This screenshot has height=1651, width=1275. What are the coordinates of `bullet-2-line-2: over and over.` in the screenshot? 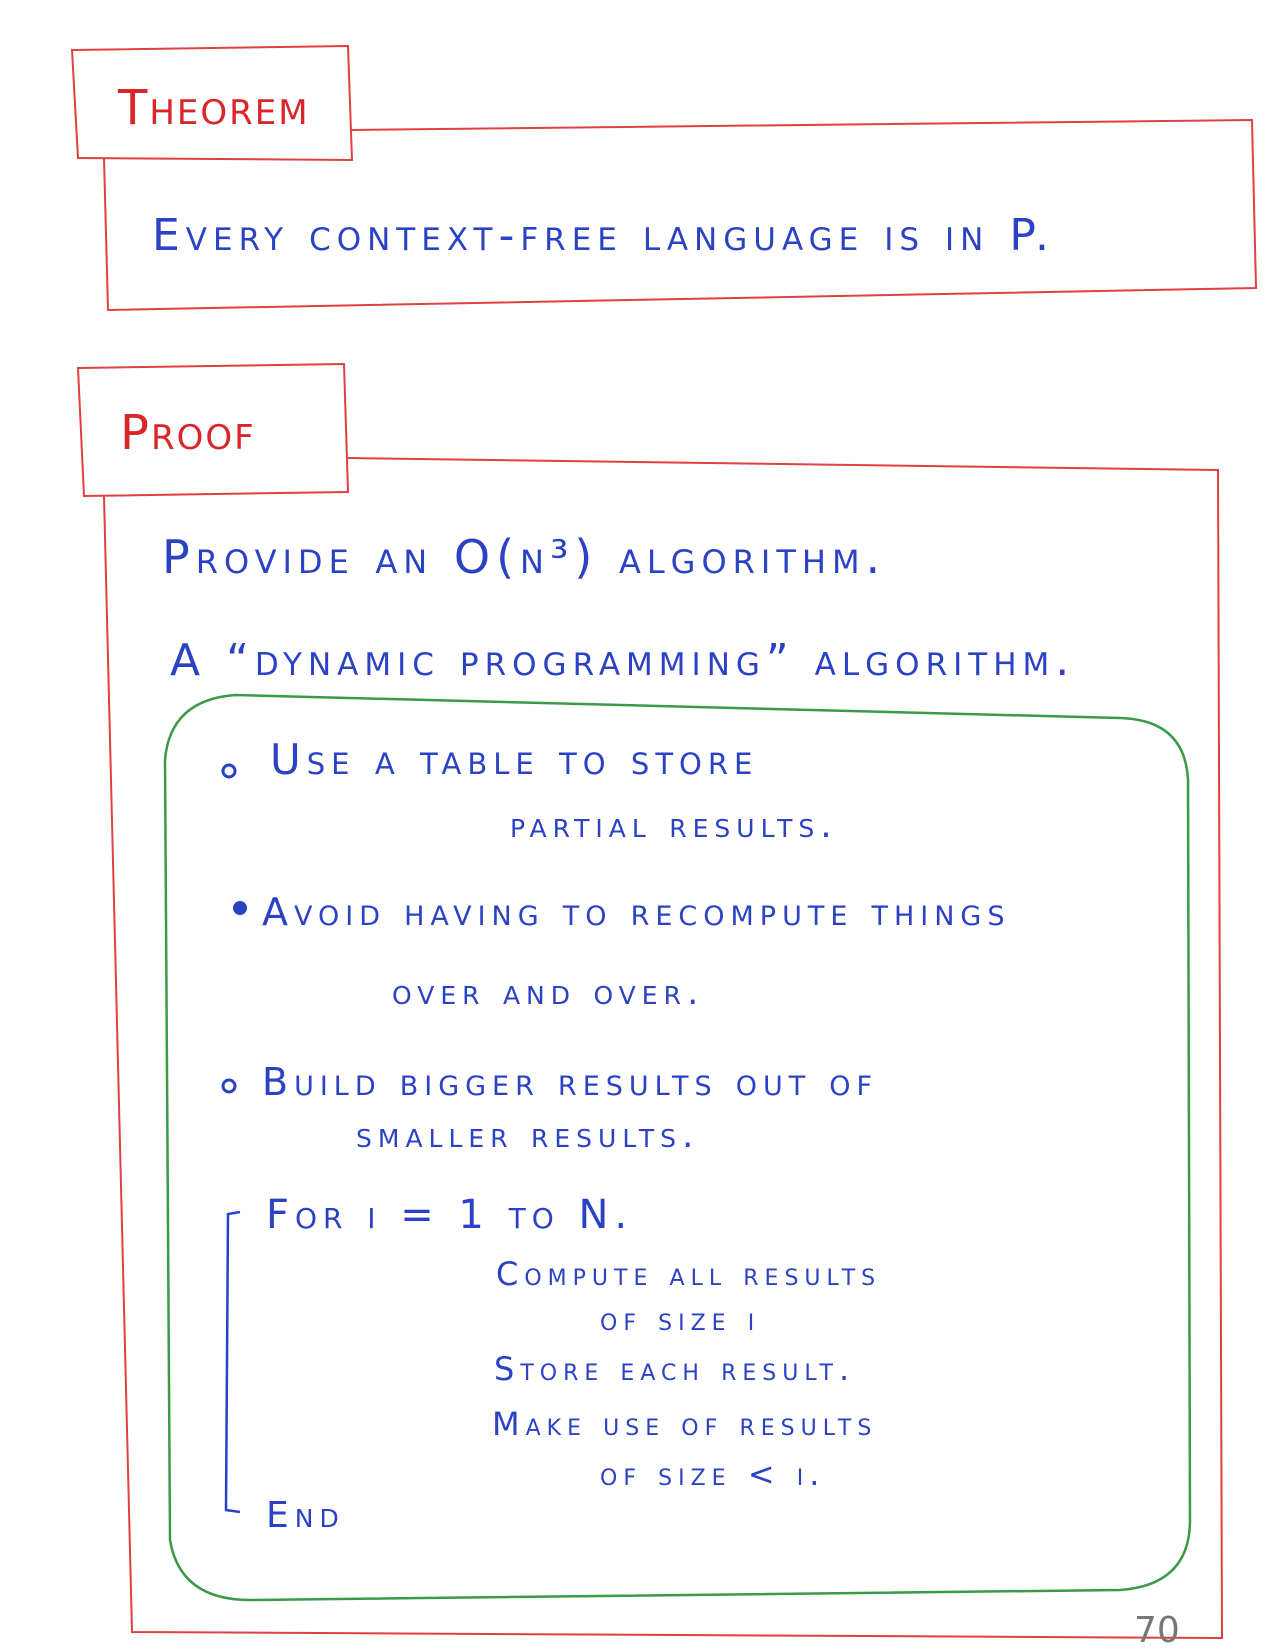 It's located at (548, 992).